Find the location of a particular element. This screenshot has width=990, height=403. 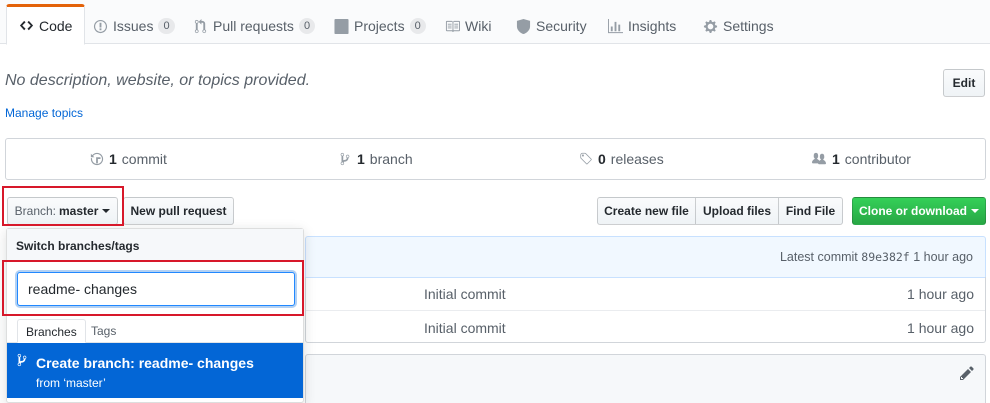

edit-readme-button is located at coordinates (967, 373).